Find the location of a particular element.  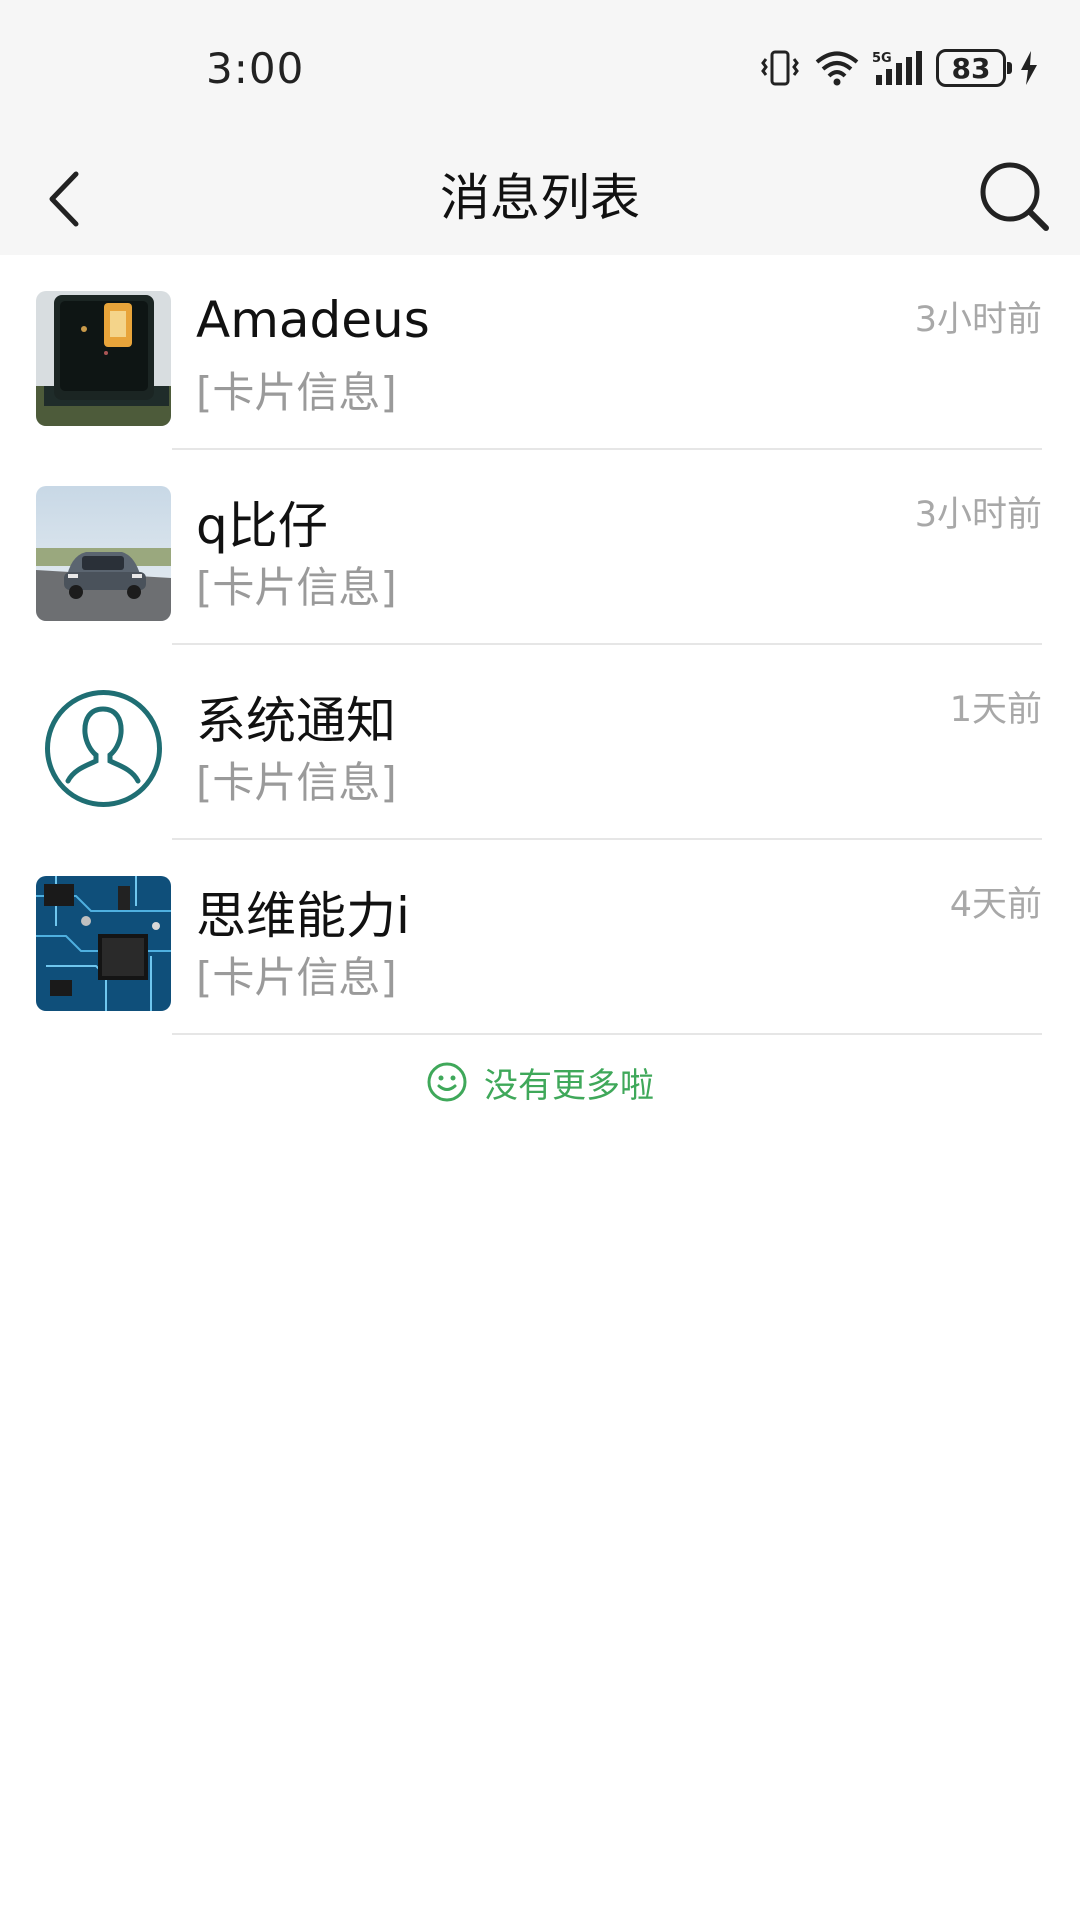

charging-icon is located at coordinates (1029, 68).